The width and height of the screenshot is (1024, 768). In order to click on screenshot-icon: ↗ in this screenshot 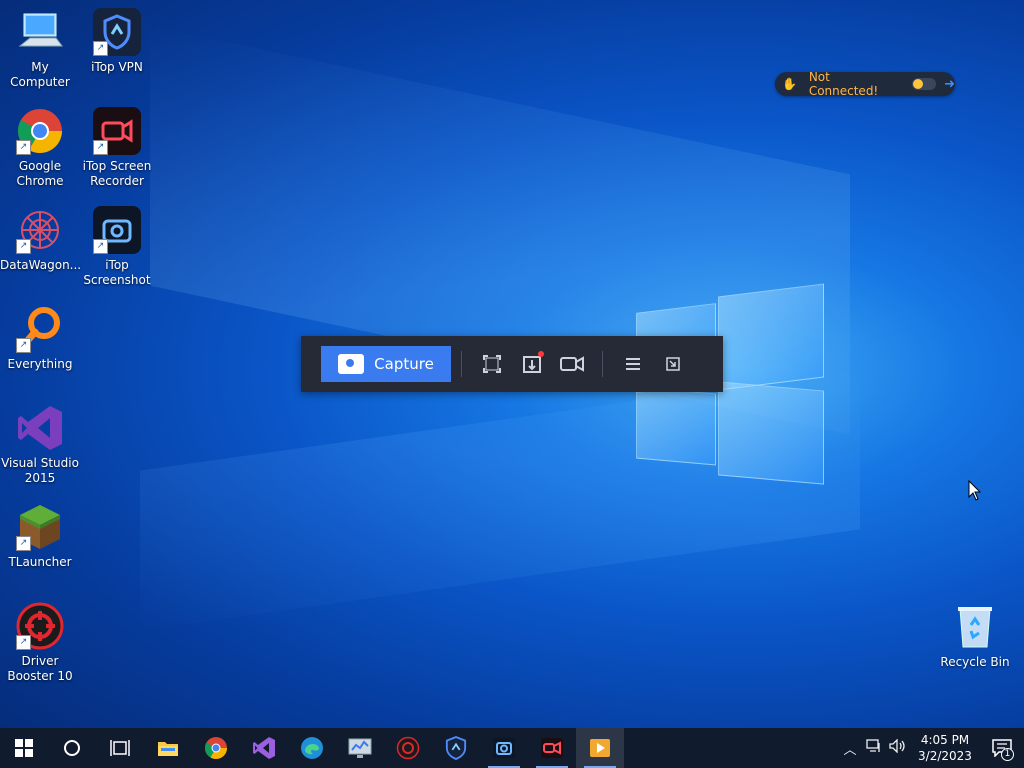, I will do `click(117, 230)`.